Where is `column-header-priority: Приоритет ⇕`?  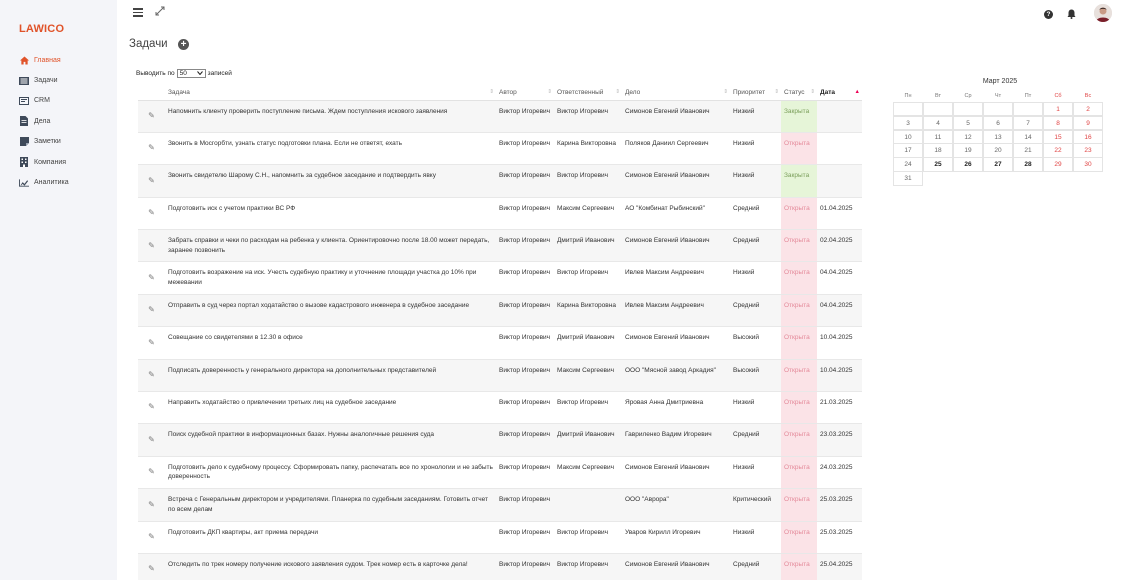
column-header-priority: Приоритет ⇕ is located at coordinates (755, 93).